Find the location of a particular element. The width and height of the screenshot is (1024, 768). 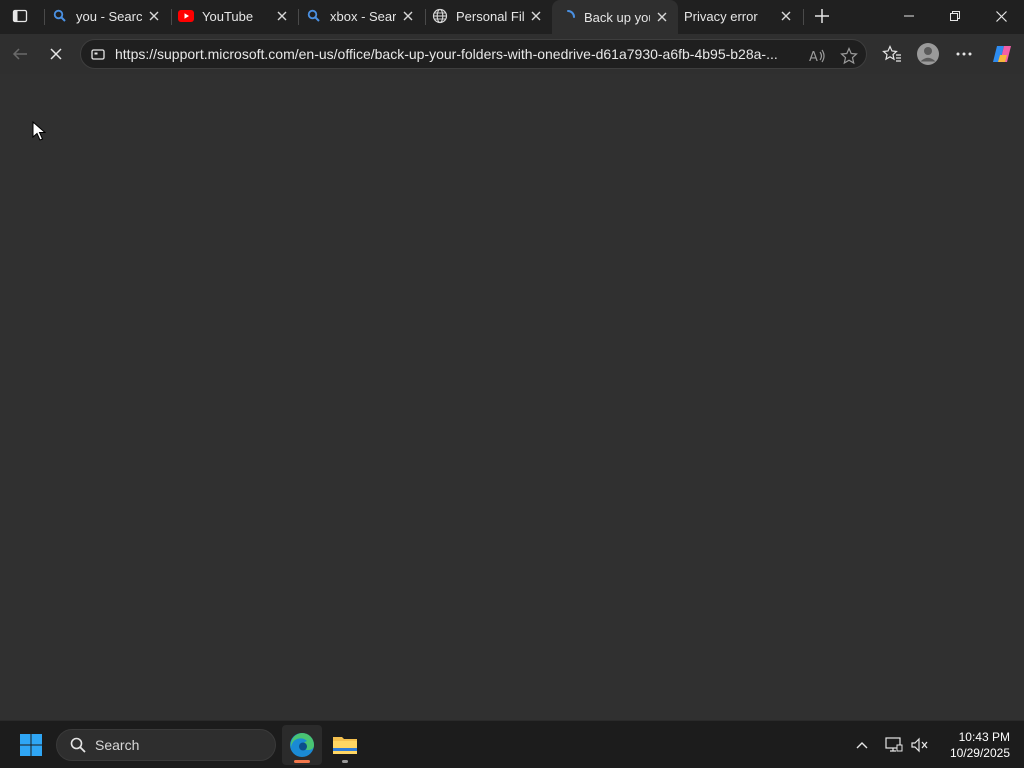

plus-icon is located at coordinates (822, 16).